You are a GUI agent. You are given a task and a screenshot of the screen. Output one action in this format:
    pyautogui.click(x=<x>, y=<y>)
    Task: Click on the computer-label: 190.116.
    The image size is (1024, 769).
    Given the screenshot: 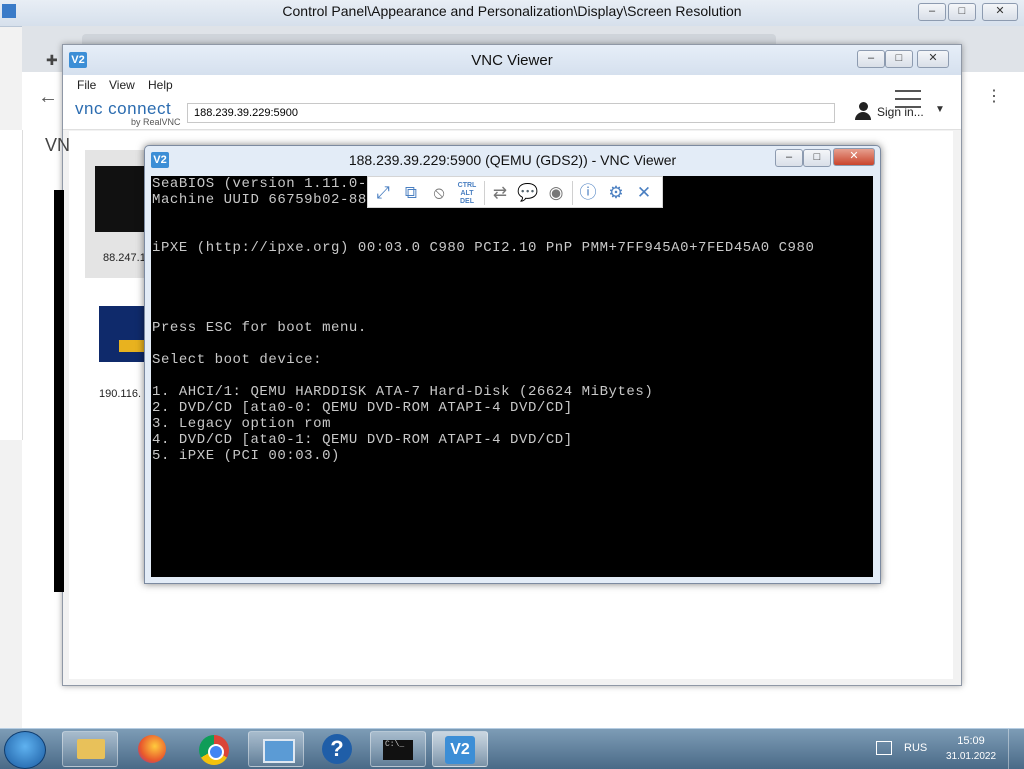 What is the action you would take?
    pyautogui.click(x=120, y=394)
    